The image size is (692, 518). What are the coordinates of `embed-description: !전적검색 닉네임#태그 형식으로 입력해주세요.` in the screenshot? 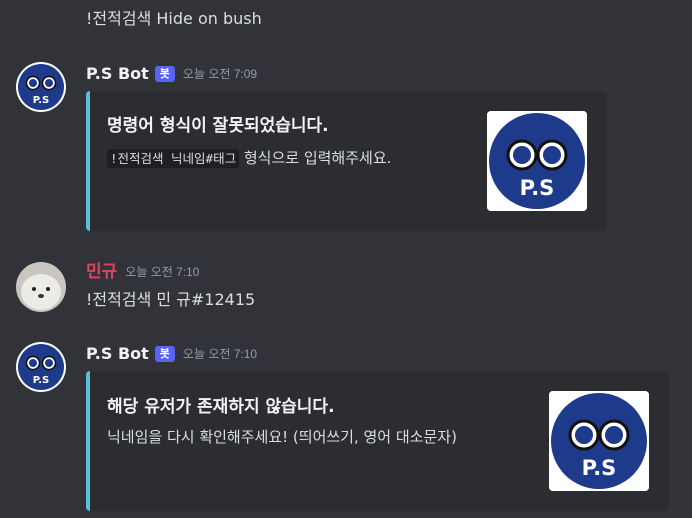 It's located at (249, 158).